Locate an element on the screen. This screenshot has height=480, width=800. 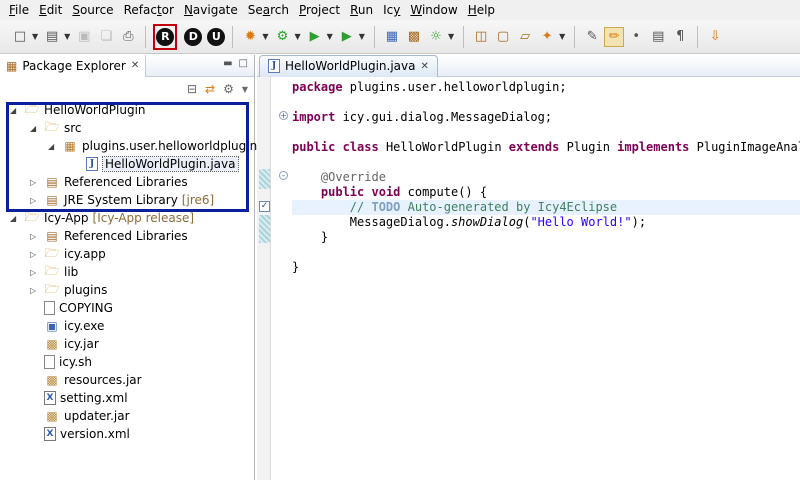
tree-item-resources-jar: ▩ resources.jar is located at coordinates (86, 380).